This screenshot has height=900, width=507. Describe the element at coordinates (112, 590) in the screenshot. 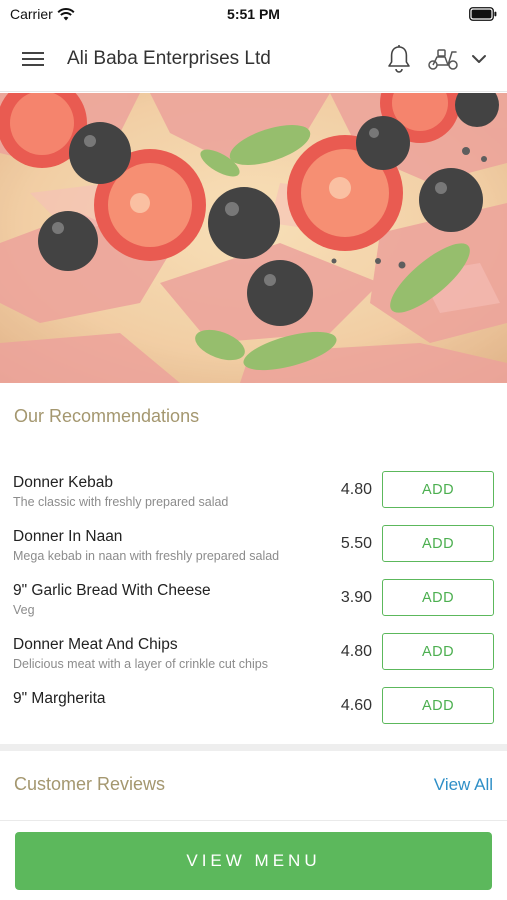

I see `item-name: 9" Garlic Bread With Cheese` at that location.